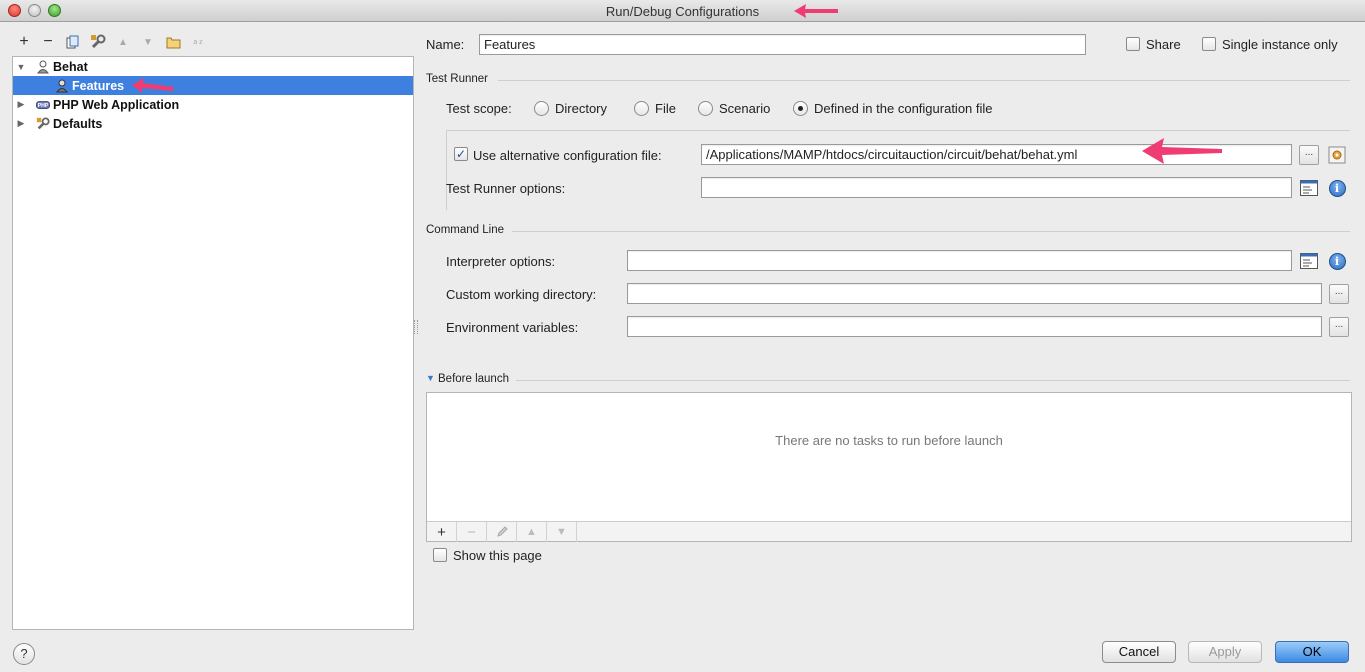 The image size is (1365, 672). Describe the element at coordinates (1139, 652) in the screenshot. I see `cancel-button: Cancel` at that location.